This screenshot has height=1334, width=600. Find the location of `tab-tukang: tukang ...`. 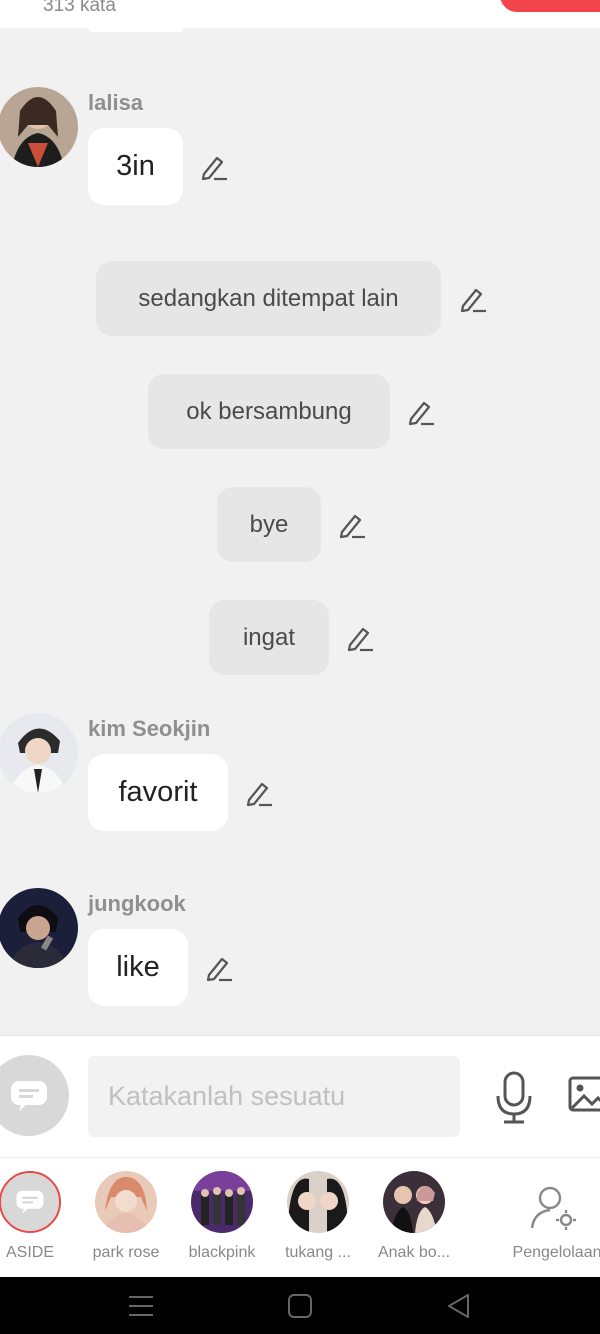

tab-tukang: tukang ... is located at coordinates (318, 1218).